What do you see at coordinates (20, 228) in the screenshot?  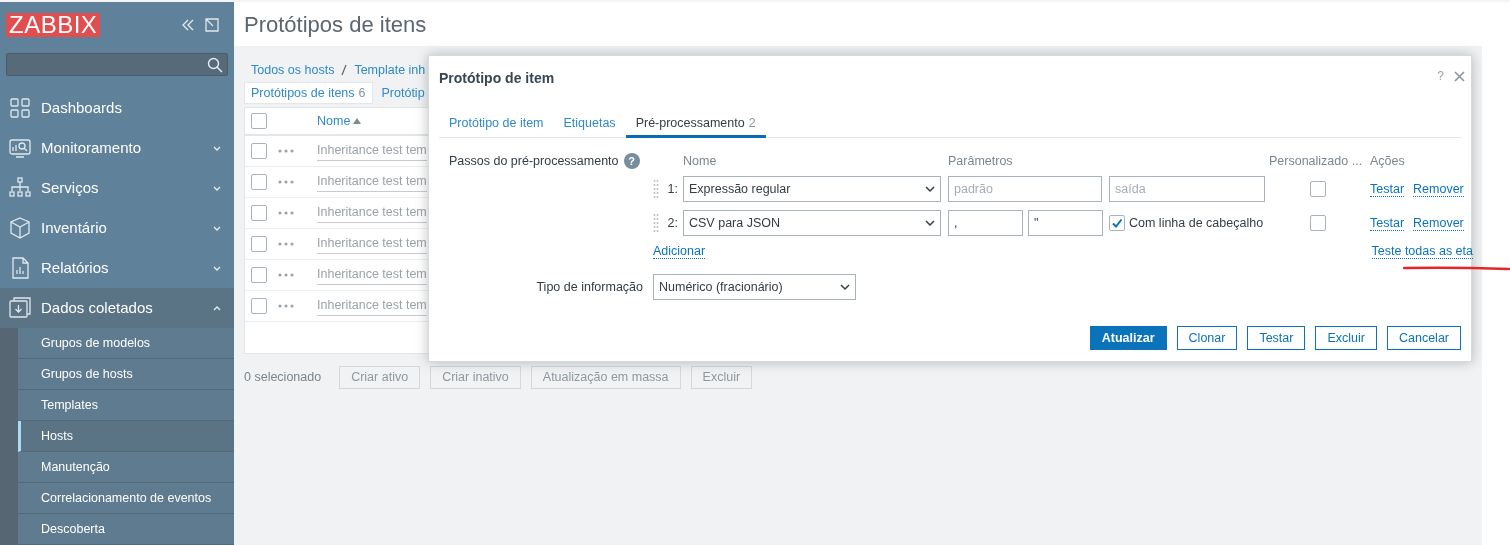 I see `cube-icon` at bounding box center [20, 228].